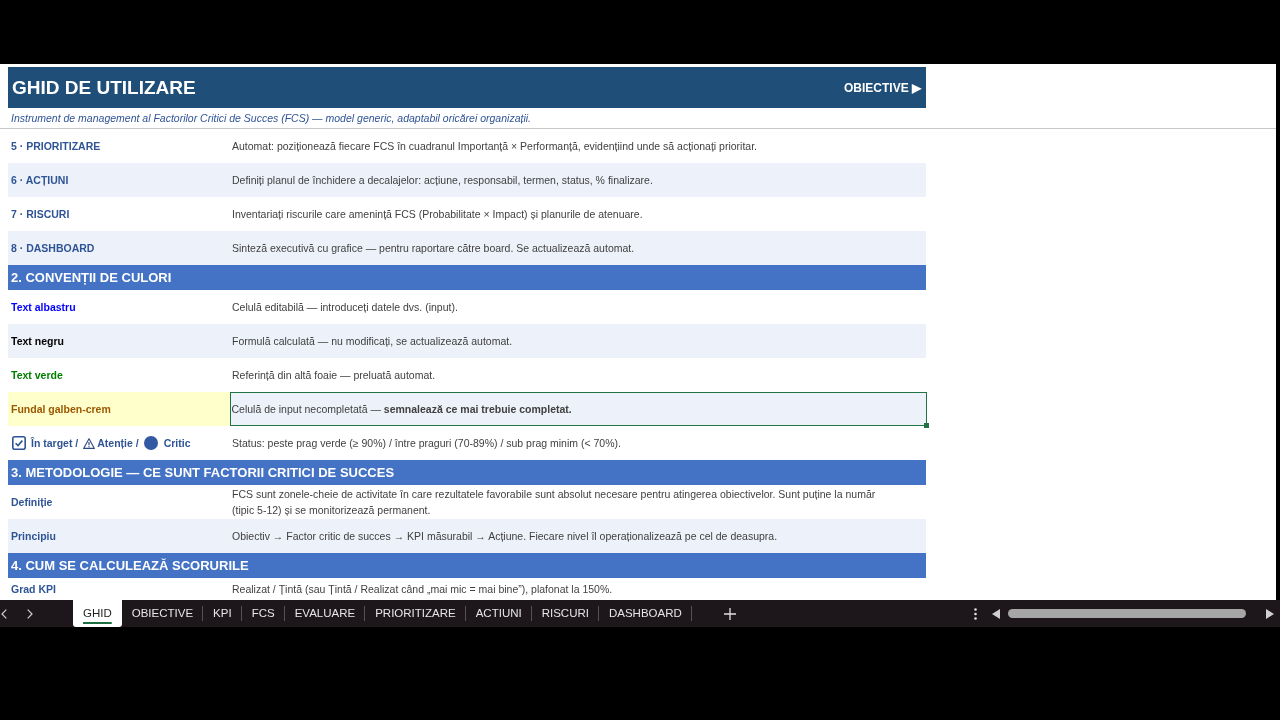 The height and width of the screenshot is (720, 1280). I want to click on row-description: Realizat / Țintă (sau Țintă / Realizat când „mai mic = mai bine”), plafonat la 150%., so click(422, 589).